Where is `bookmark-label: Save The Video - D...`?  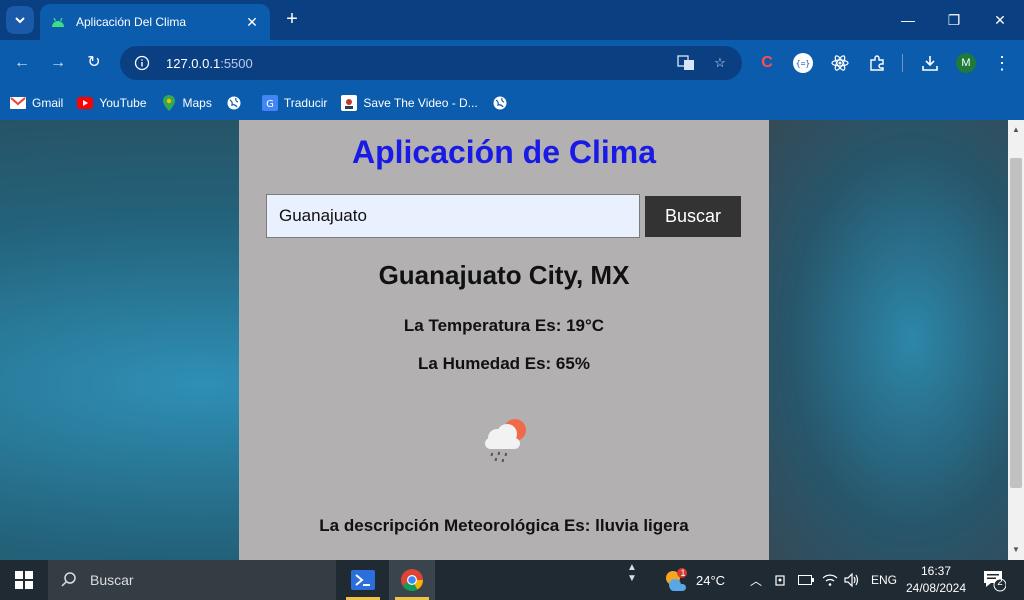 bookmark-label: Save The Video - D... is located at coordinates (420, 103).